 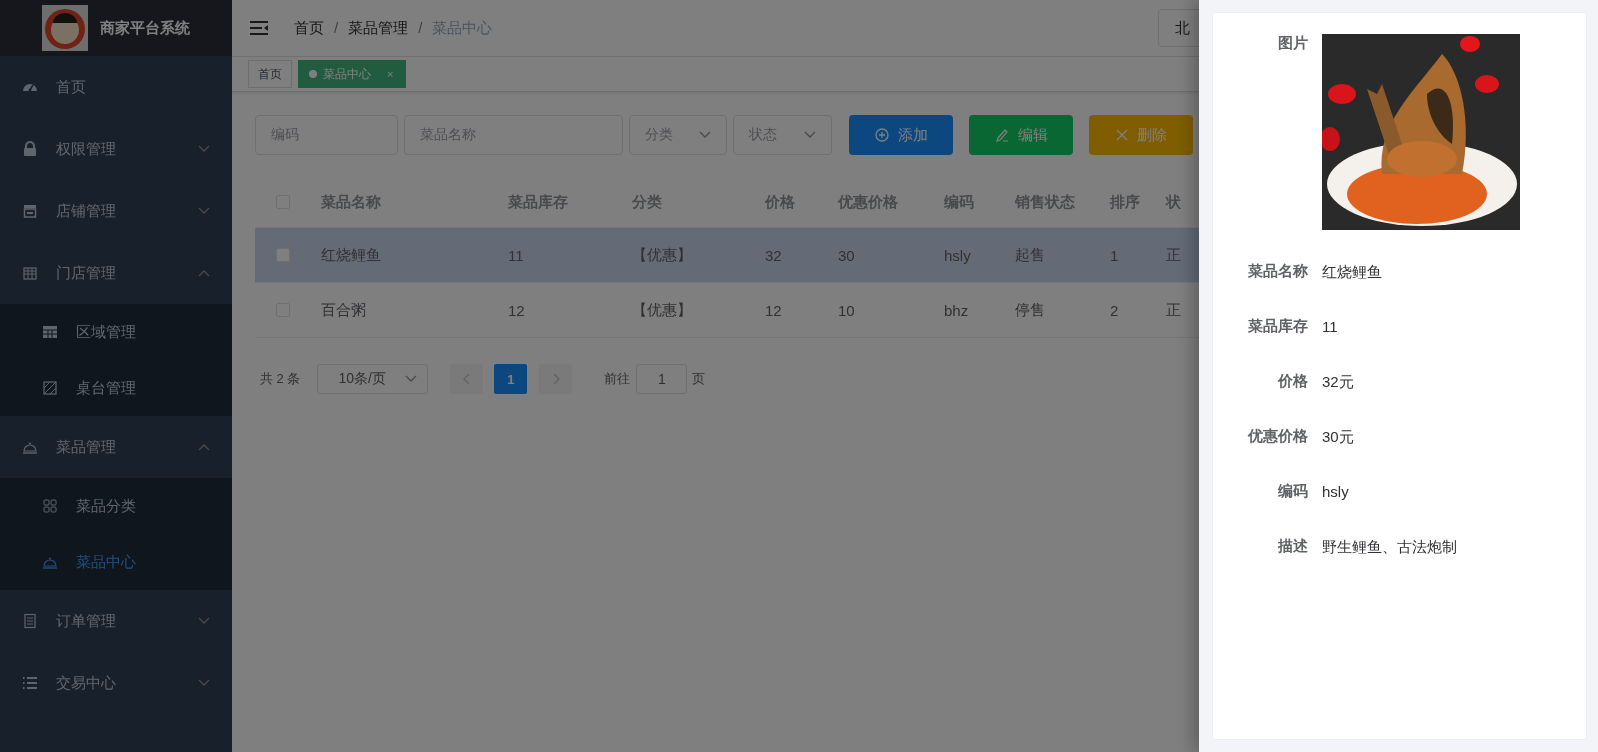 I want to click on field-label: 编码, so click(x=1292, y=491).